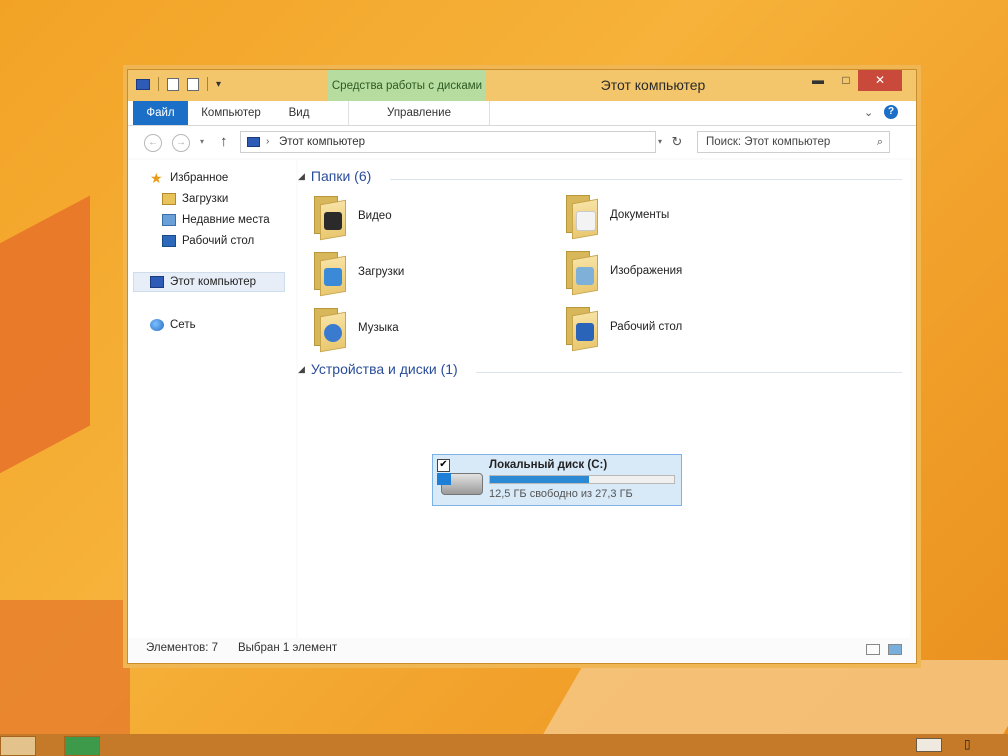 This screenshot has width=1008, height=756. I want to click on desktop-icon, so click(169, 241).